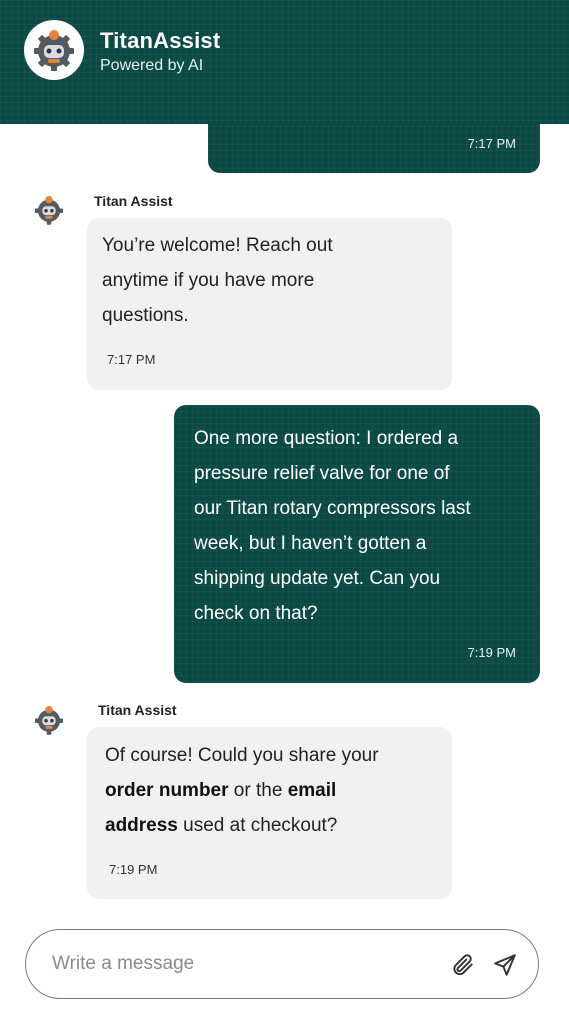 The width and height of the screenshot is (569, 1024). I want to click on message-line: week, but I haven’t gotten a, so click(310, 543).